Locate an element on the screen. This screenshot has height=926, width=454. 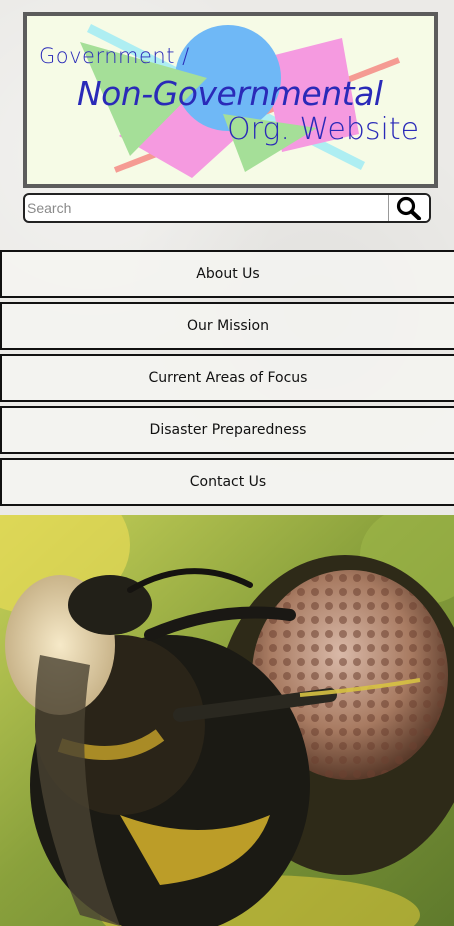
search-input is located at coordinates (208, 208).